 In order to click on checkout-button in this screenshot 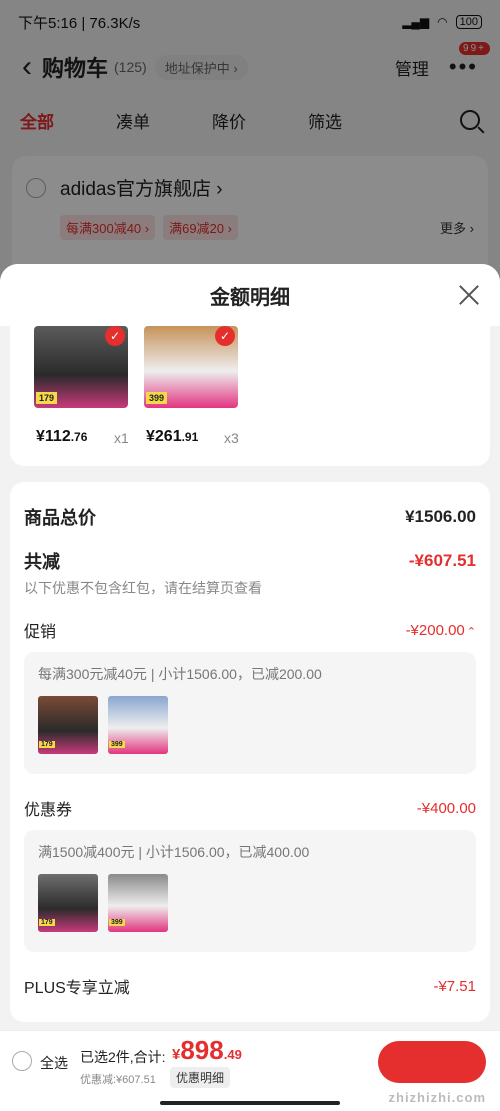, I will do `click(432, 1062)`.